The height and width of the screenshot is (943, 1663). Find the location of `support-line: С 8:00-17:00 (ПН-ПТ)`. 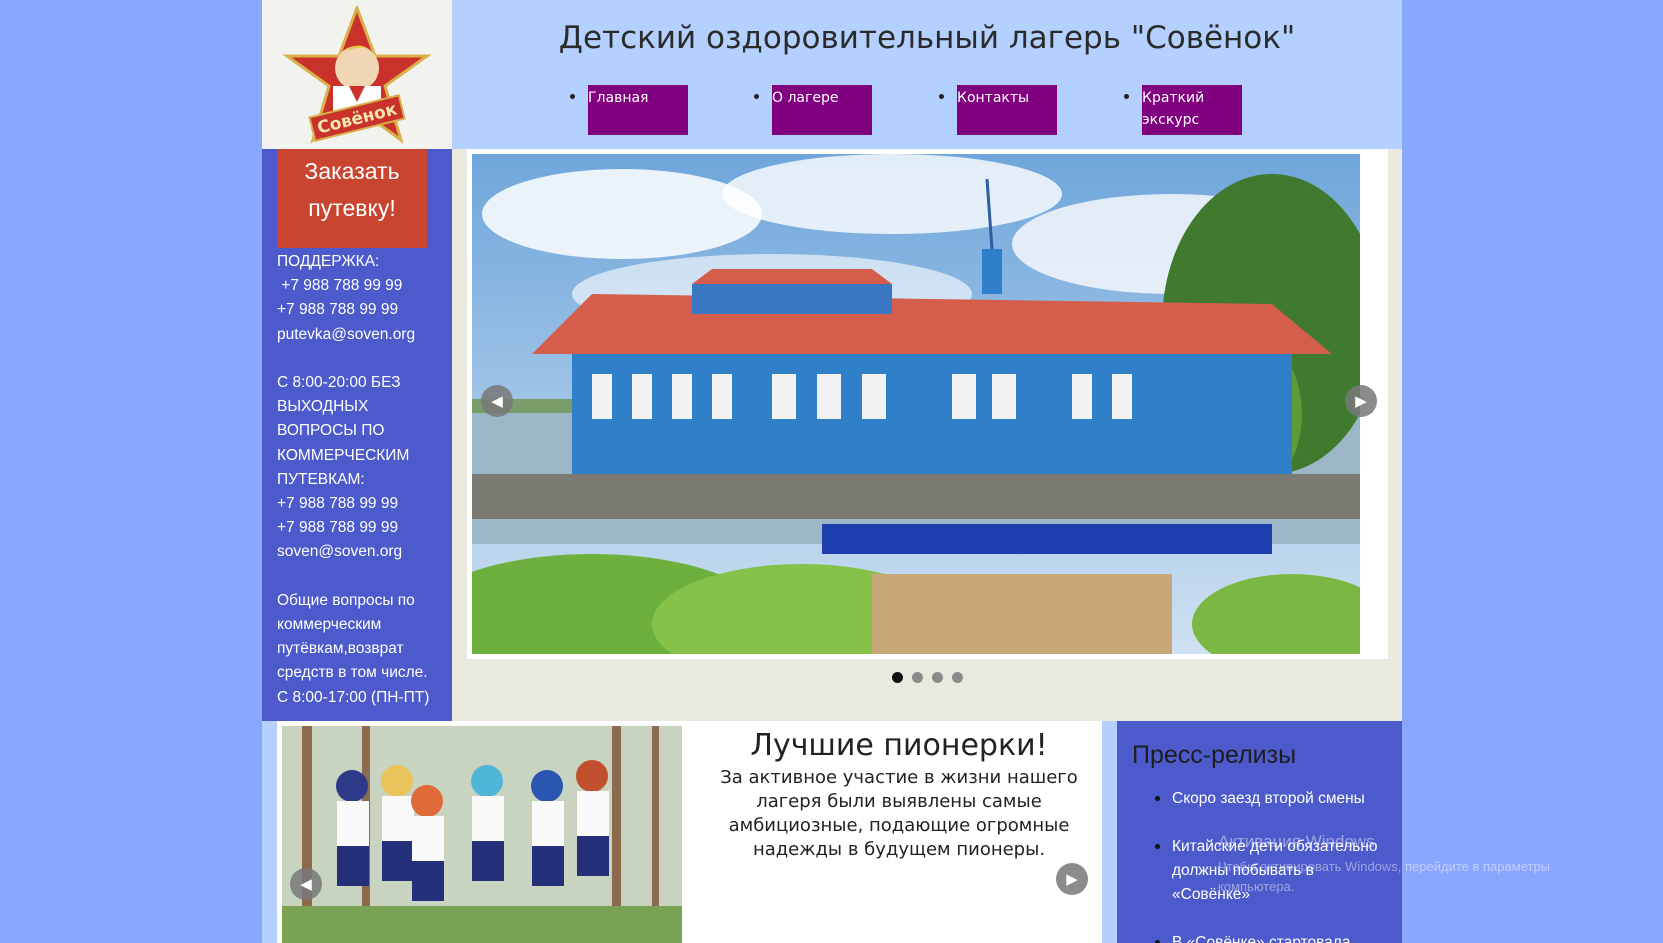

support-line: С 8:00-17:00 (ПН-ПТ) is located at coordinates (353, 697).